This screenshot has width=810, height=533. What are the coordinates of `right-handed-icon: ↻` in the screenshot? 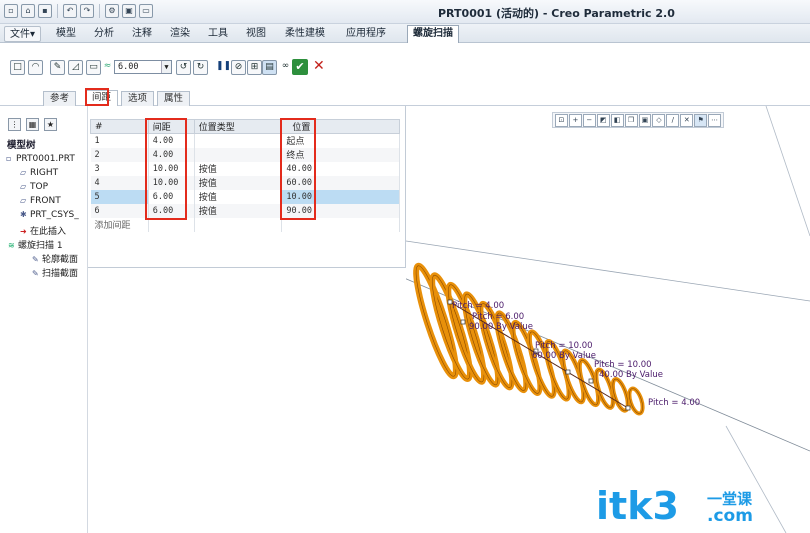 It's located at (200, 67).